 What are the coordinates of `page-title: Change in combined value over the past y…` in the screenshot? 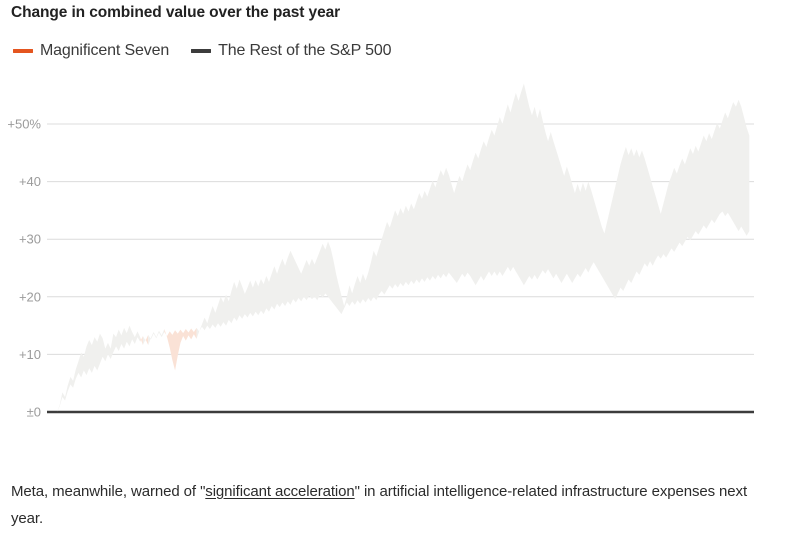 It's located at (176, 12).